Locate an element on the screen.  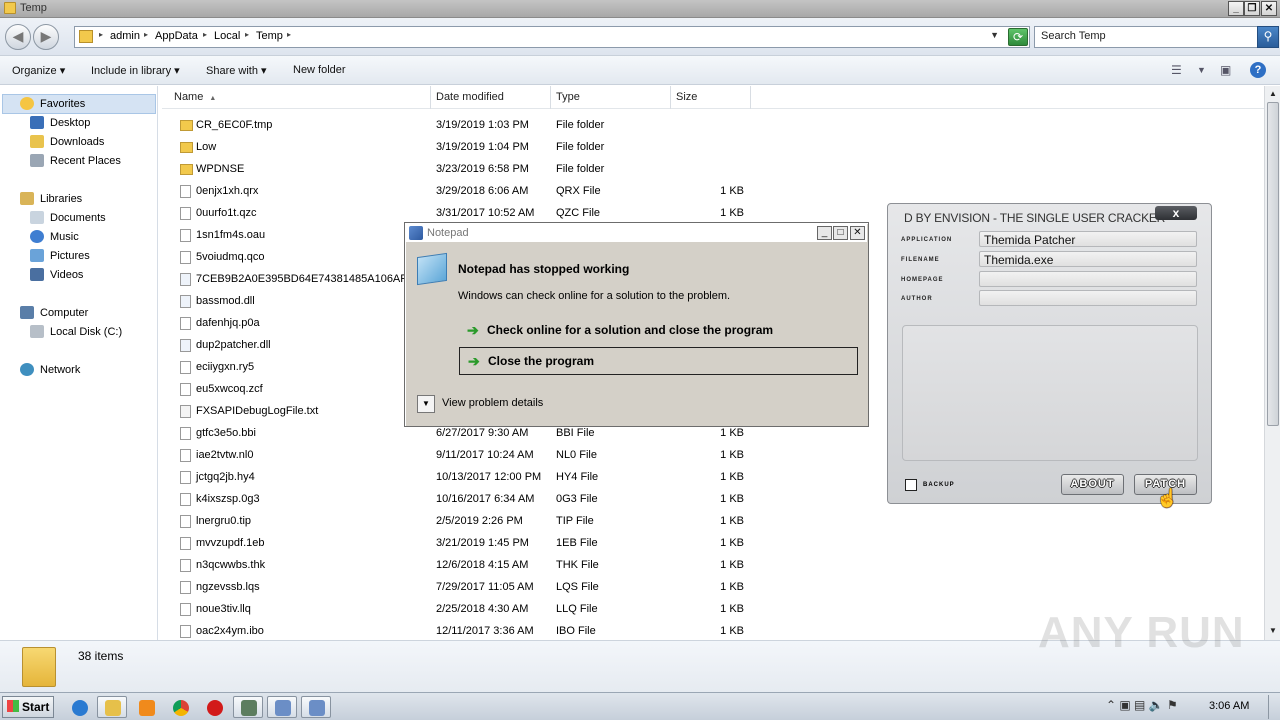
scroll-down-icon: ▼ is located at coordinates (1273, 631).